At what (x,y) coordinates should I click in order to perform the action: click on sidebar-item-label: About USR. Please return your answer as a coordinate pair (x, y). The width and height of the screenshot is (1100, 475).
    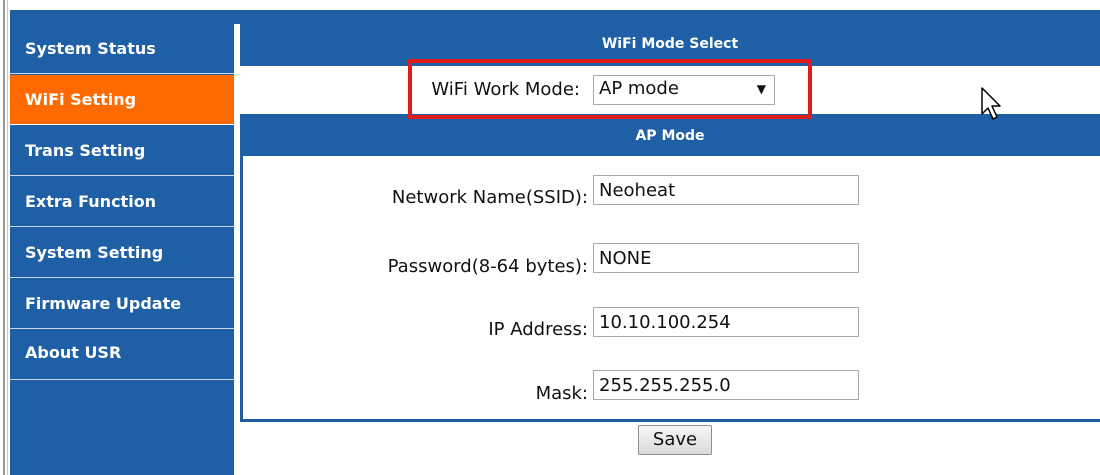
    Looking at the image, I should click on (73, 352).